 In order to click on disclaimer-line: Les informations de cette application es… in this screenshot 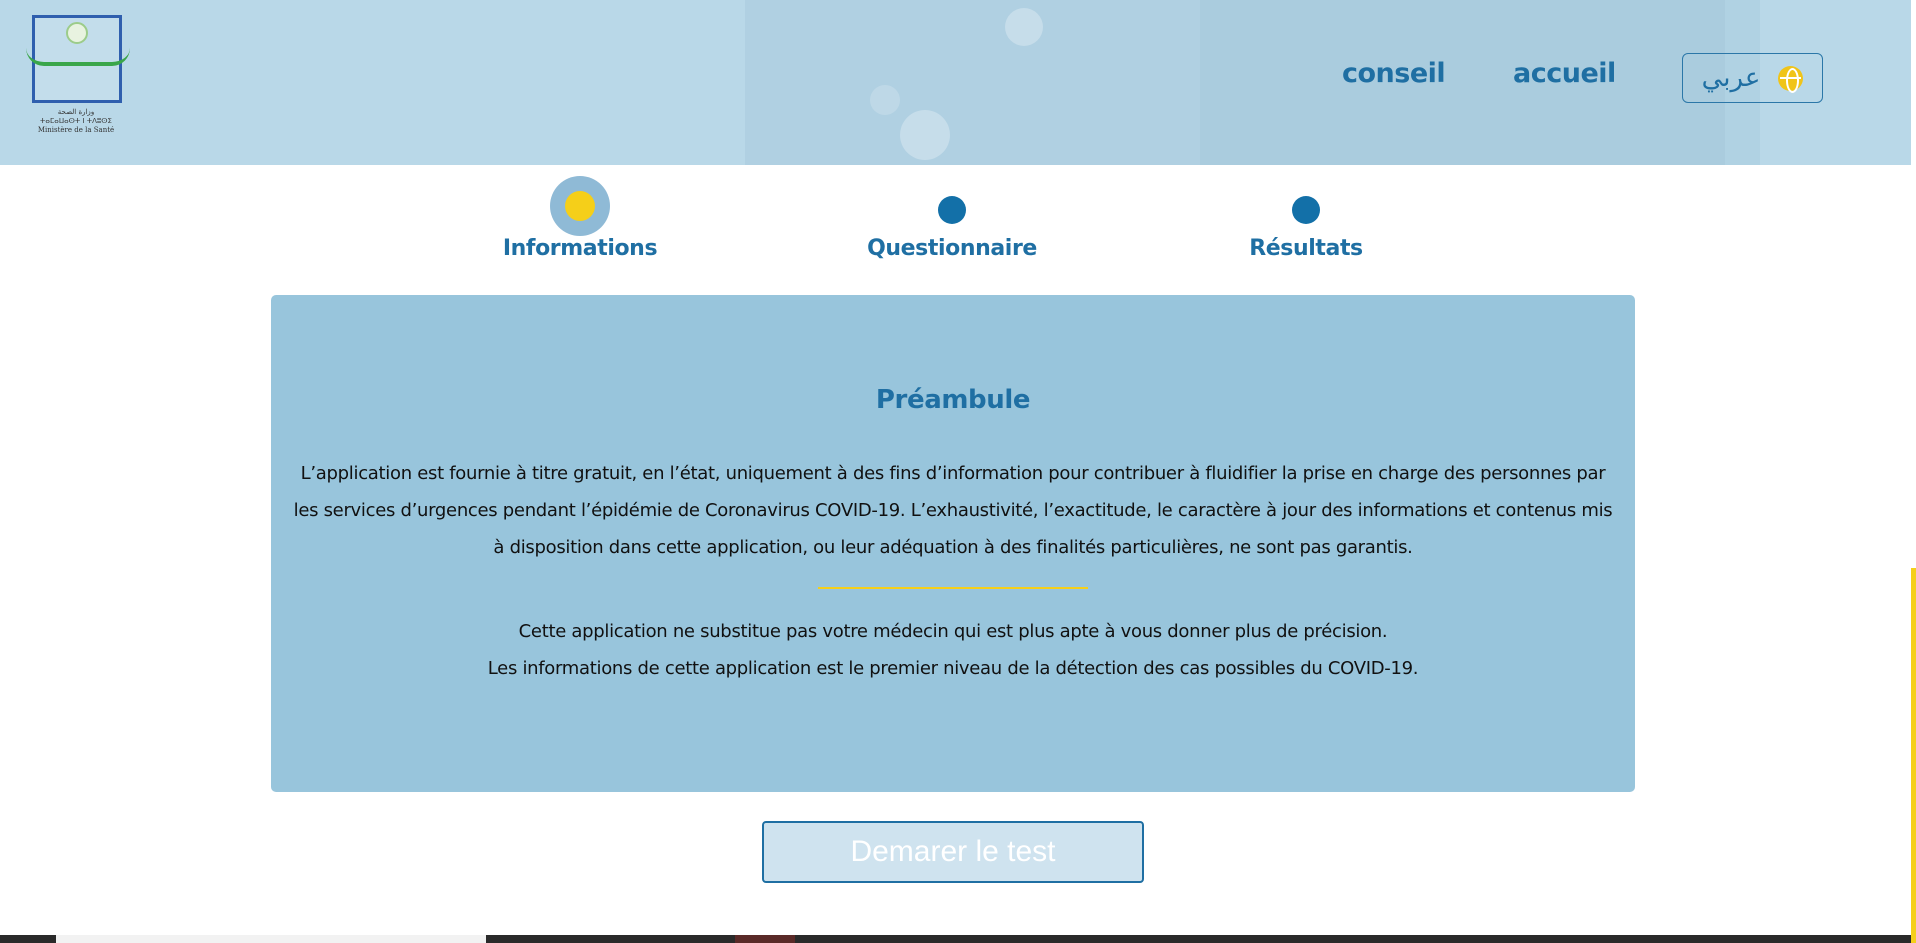, I will do `click(953, 668)`.